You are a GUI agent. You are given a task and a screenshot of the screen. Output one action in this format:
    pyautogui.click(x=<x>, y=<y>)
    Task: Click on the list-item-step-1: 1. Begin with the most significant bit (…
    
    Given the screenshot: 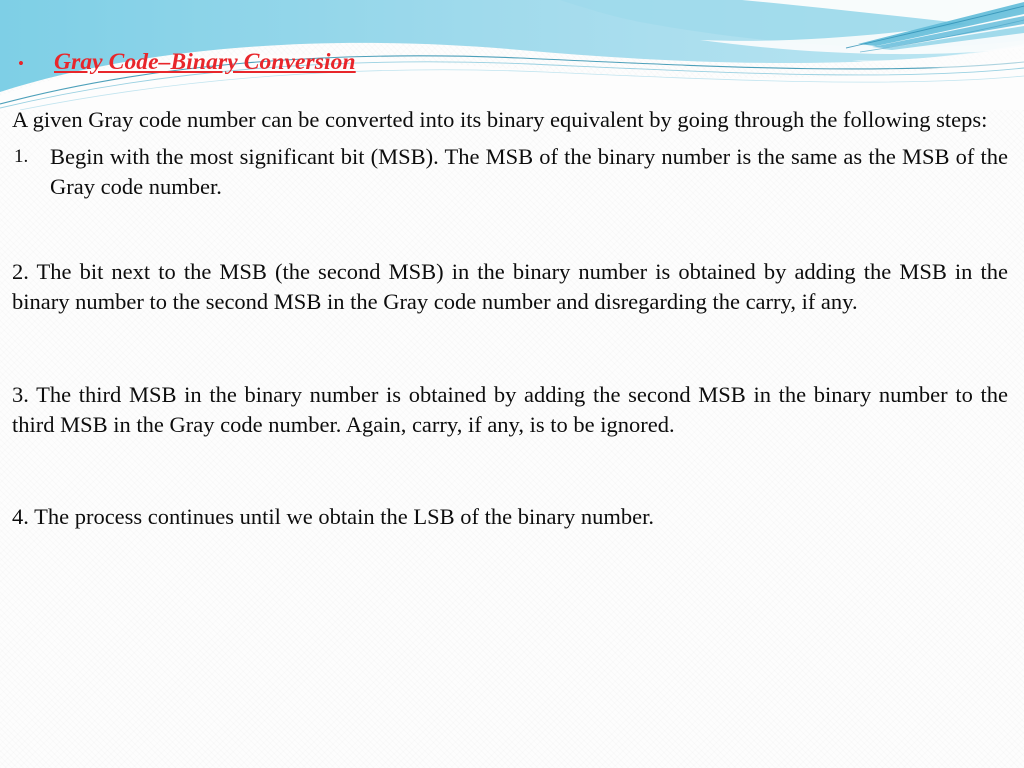 What is the action you would take?
    pyautogui.click(x=510, y=172)
    